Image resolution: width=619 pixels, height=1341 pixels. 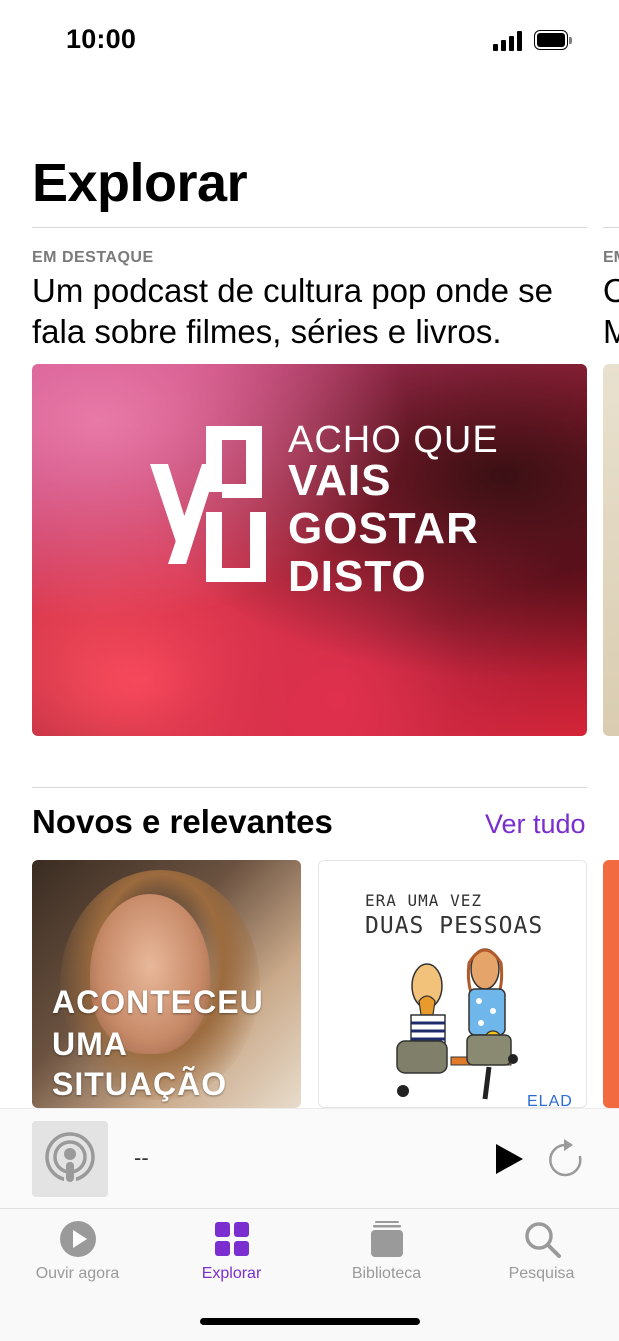 What do you see at coordinates (386, 1273) in the screenshot?
I see `tab-label: Biblioteca` at bounding box center [386, 1273].